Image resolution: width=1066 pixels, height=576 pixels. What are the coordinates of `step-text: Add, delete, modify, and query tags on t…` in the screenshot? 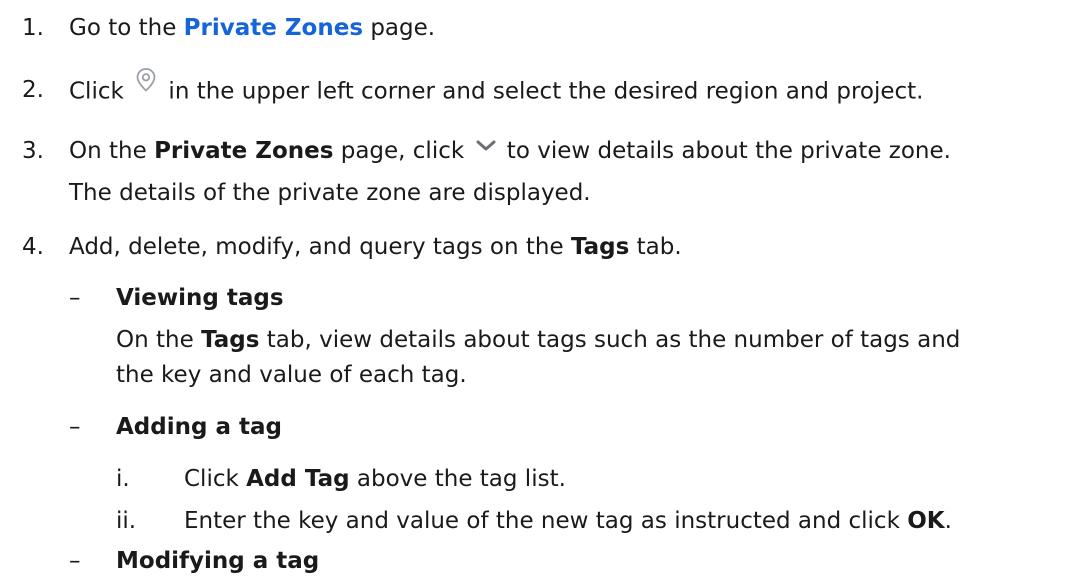 It's located at (375, 247).